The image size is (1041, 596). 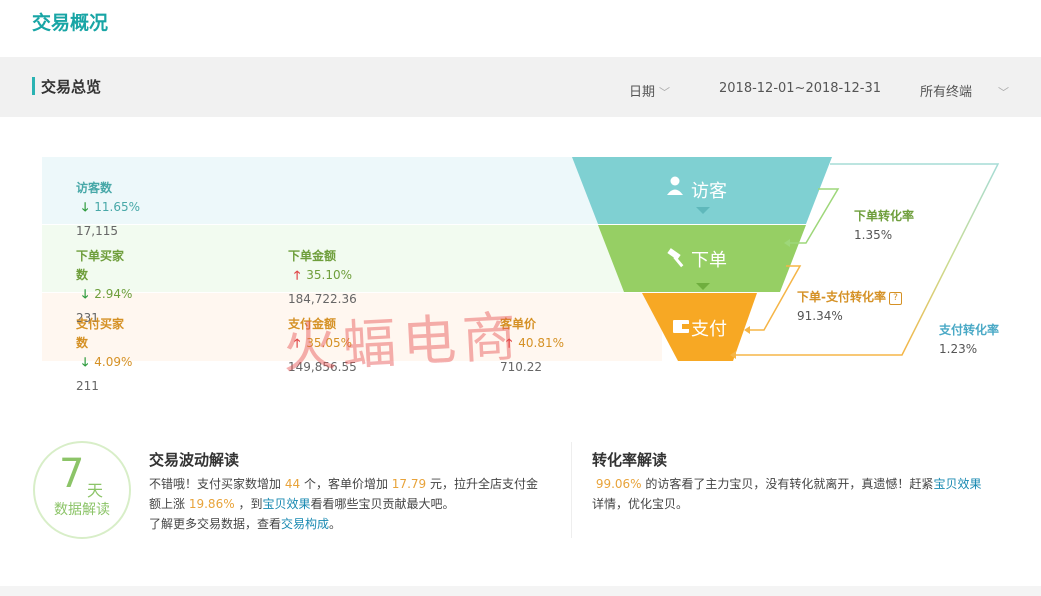 I want to click on help-icon: ?, so click(x=895, y=298).